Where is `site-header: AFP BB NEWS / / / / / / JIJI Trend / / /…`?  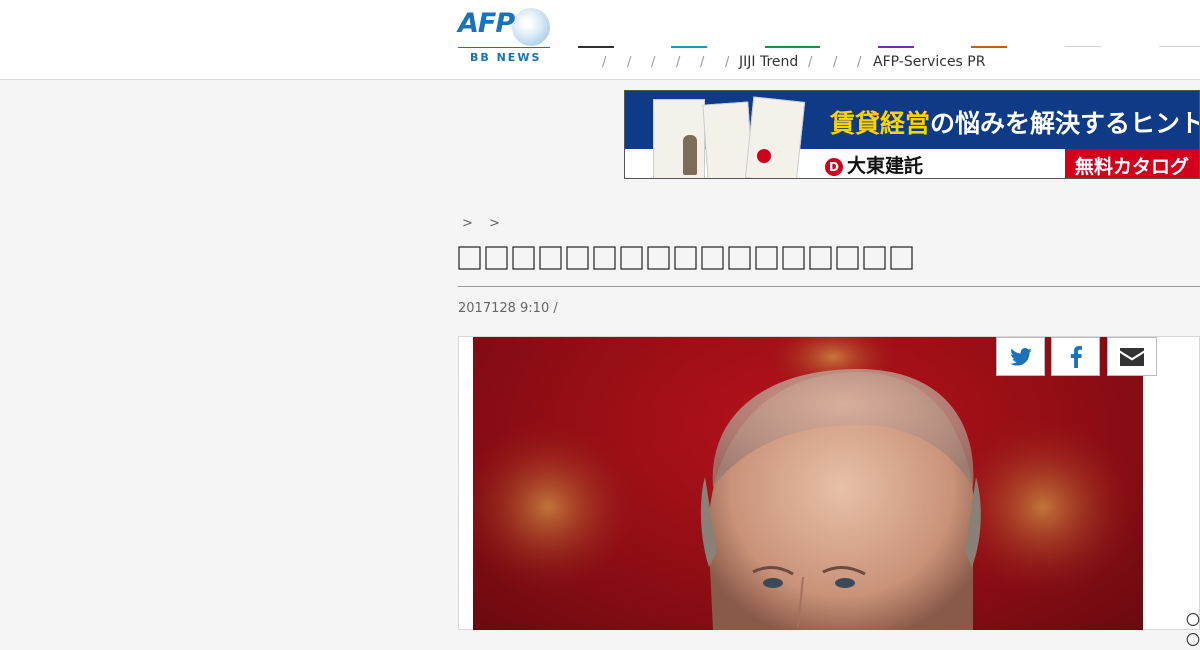
site-header: AFP BB NEWS / / / / / / JIJI Trend / / /… is located at coordinates (600, 40).